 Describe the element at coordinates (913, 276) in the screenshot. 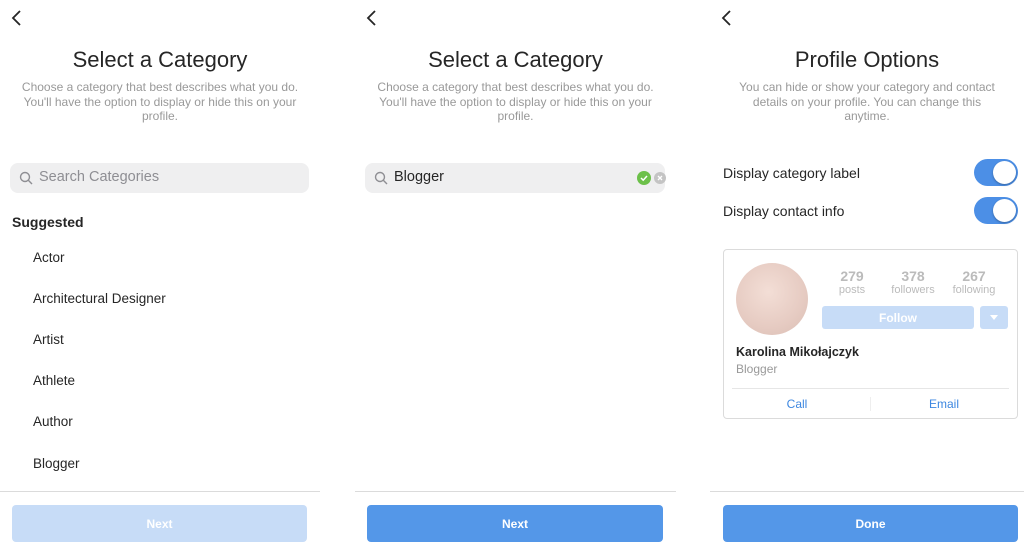

I see `followers-count: 378` at that location.